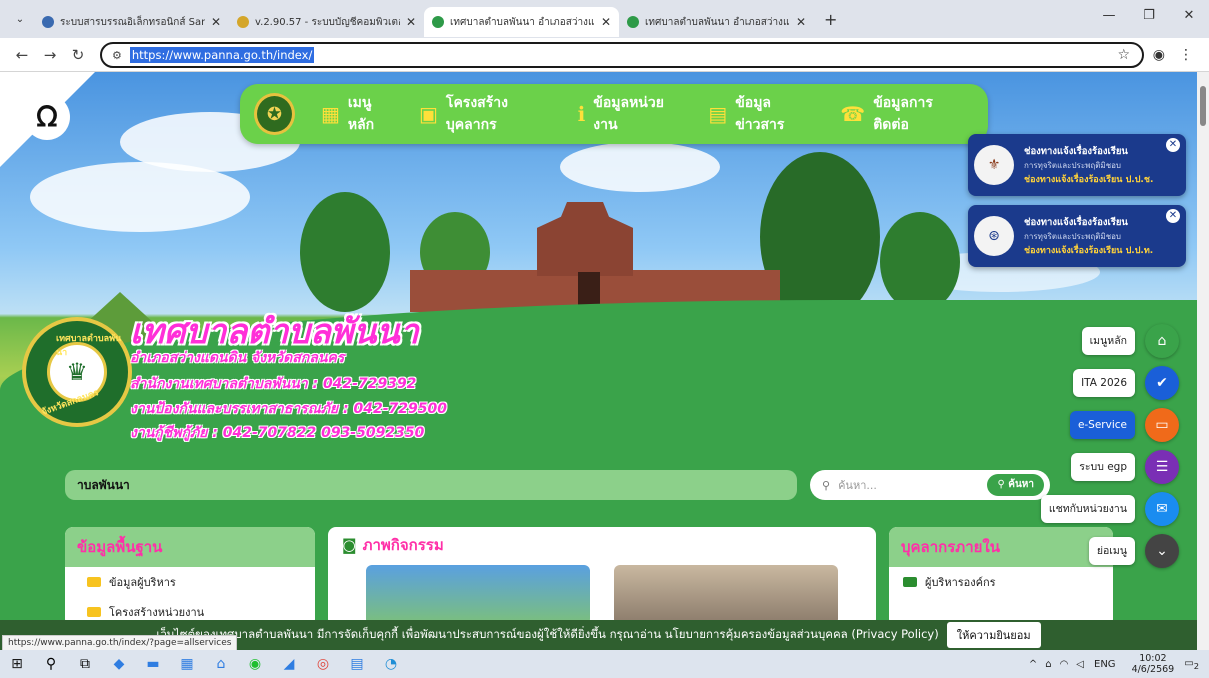 Image resolution: width=1209 pixels, height=678 pixels. What do you see at coordinates (1162, 509) in the screenshot?
I see `side-menu-icon: ✉` at bounding box center [1162, 509].